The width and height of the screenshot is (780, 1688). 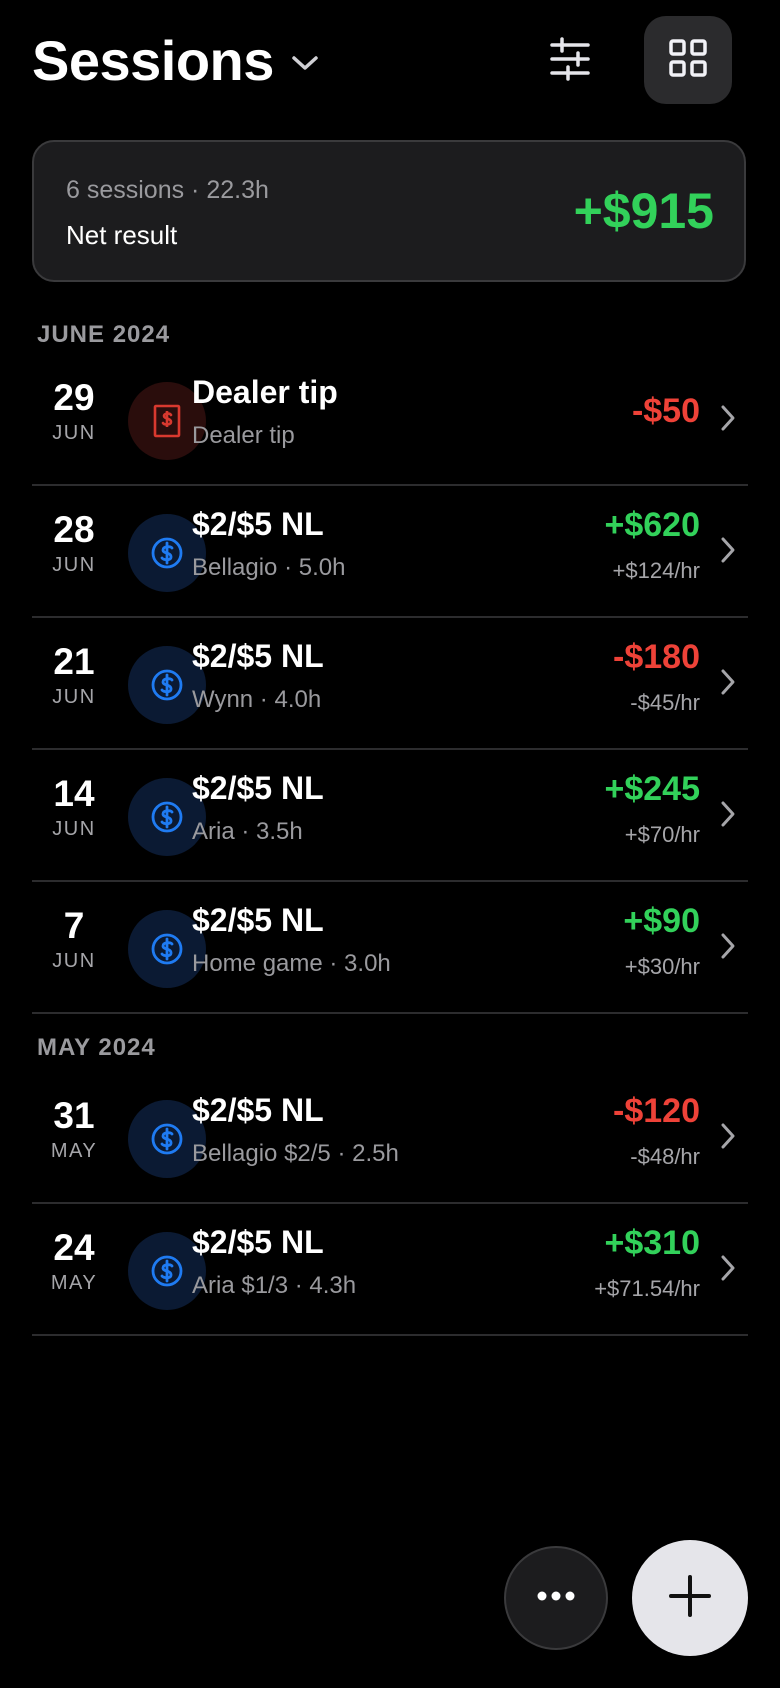 I want to click on view-toggle-button, so click(x=688, y=60).